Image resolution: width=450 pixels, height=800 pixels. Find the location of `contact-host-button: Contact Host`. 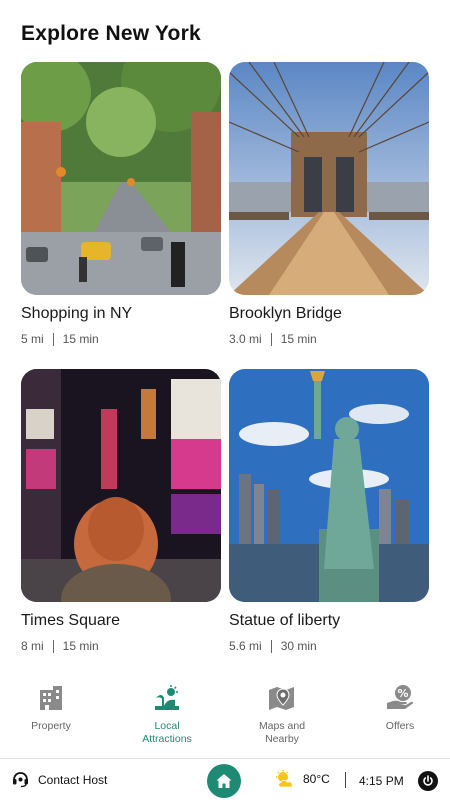

contact-host-button: Contact Host is located at coordinates (59, 779).